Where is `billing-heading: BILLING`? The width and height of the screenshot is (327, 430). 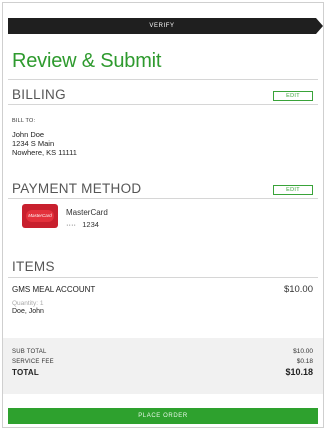 billing-heading: BILLING is located at coordinates (39, 94).